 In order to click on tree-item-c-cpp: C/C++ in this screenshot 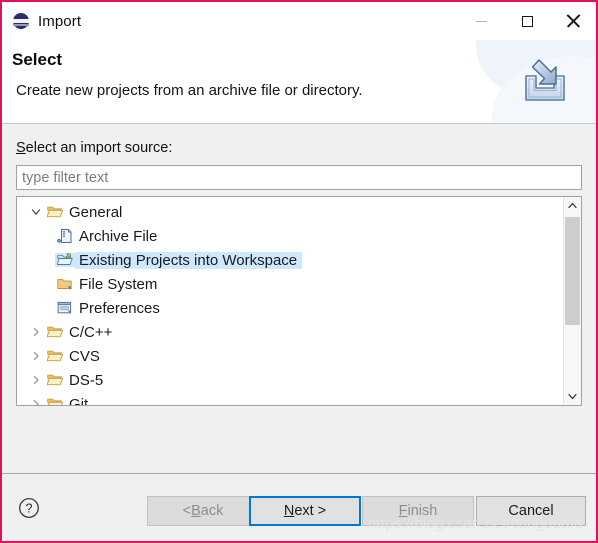, I will do `click(290, 332)`.